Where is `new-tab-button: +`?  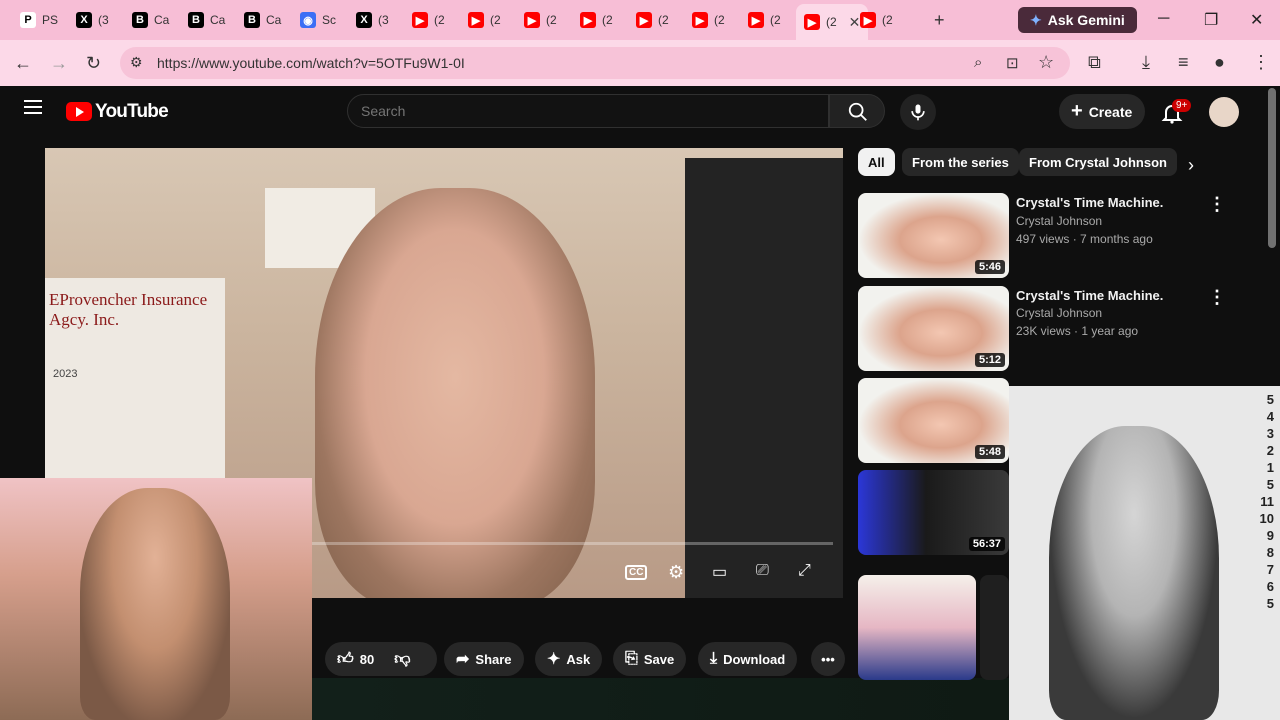
new-tab-button: + is located at coordinates (939, 20).